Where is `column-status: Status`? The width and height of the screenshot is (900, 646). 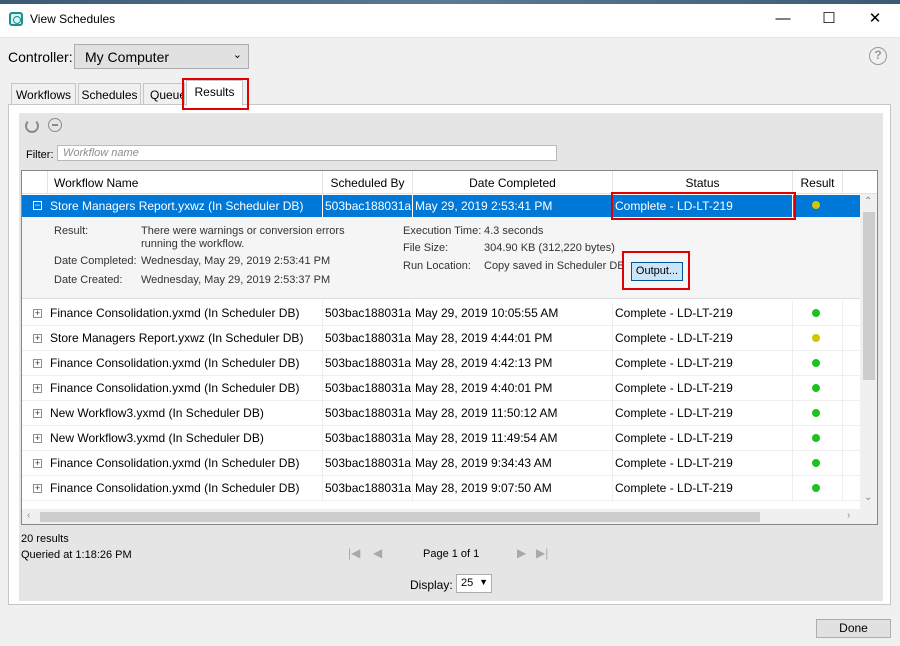
column-status: Status is located at coordinates (703, 182).